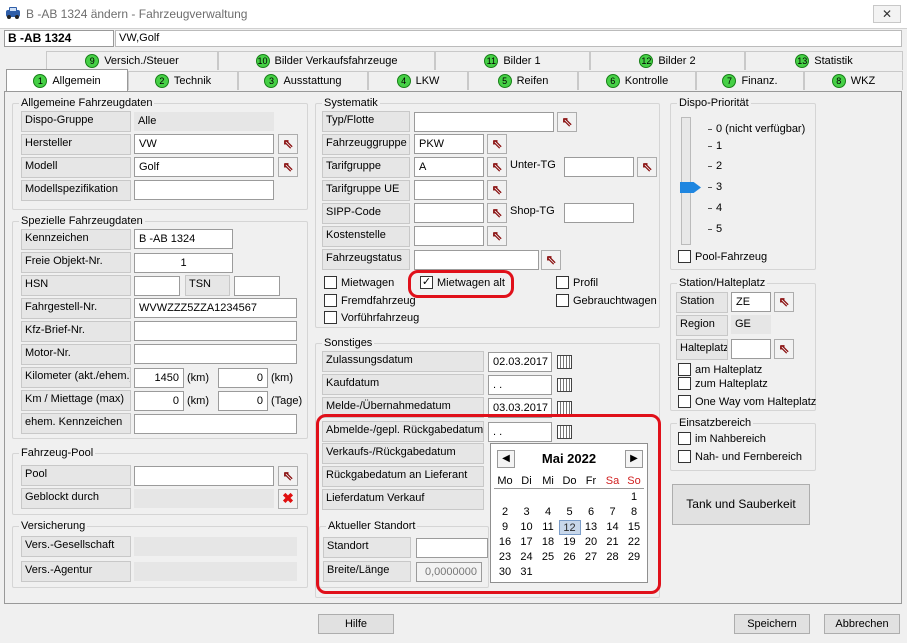 The image size is (907, 643). I want to click on title-bar: B -AB 1324 ändern - Fahrzeugverwaltung ✕, so click(453, 14).